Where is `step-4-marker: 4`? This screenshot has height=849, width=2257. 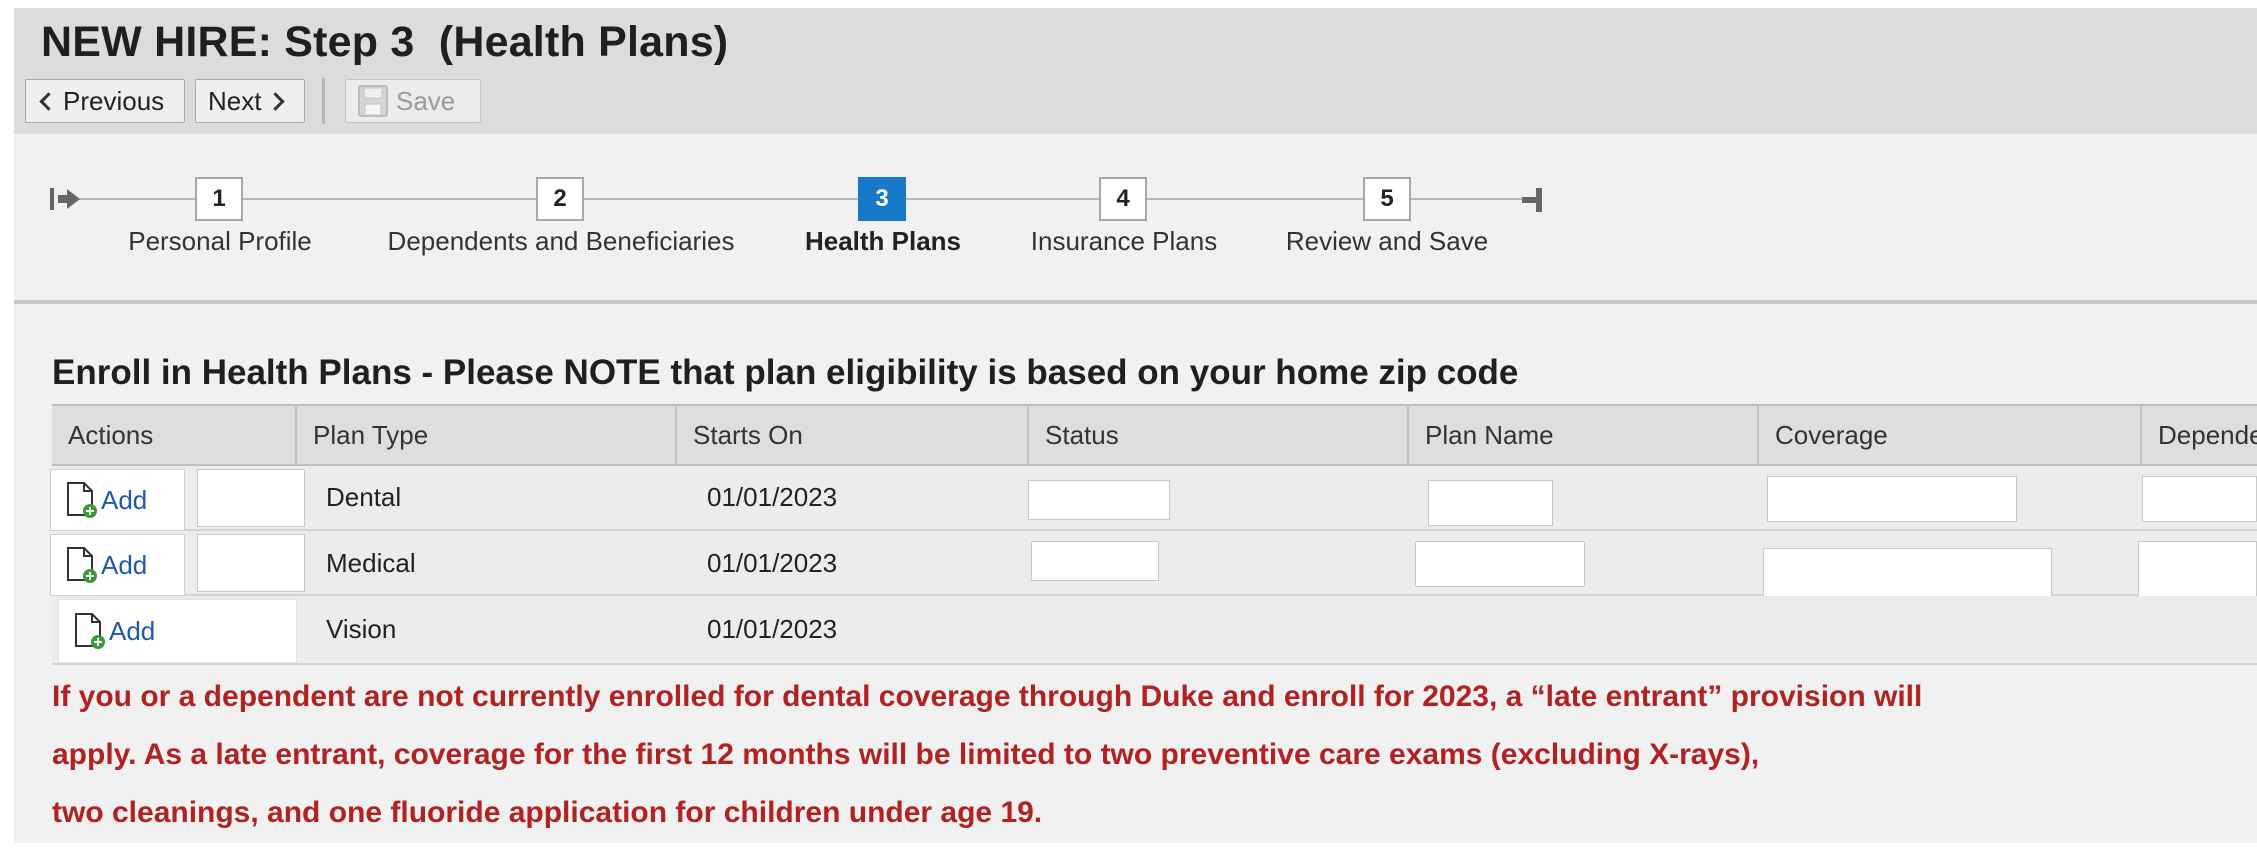
step-4-marker: 4 is located at coordinates (1123, 199).